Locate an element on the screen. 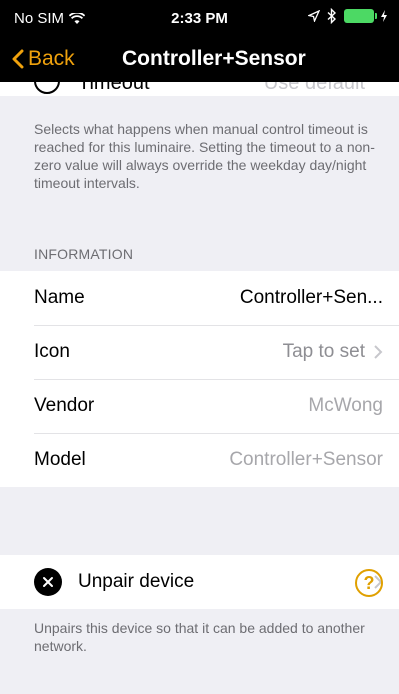 The height and width of the screenshot is (694, 399). icon-label: Icon is located at coordinates (52, 351).